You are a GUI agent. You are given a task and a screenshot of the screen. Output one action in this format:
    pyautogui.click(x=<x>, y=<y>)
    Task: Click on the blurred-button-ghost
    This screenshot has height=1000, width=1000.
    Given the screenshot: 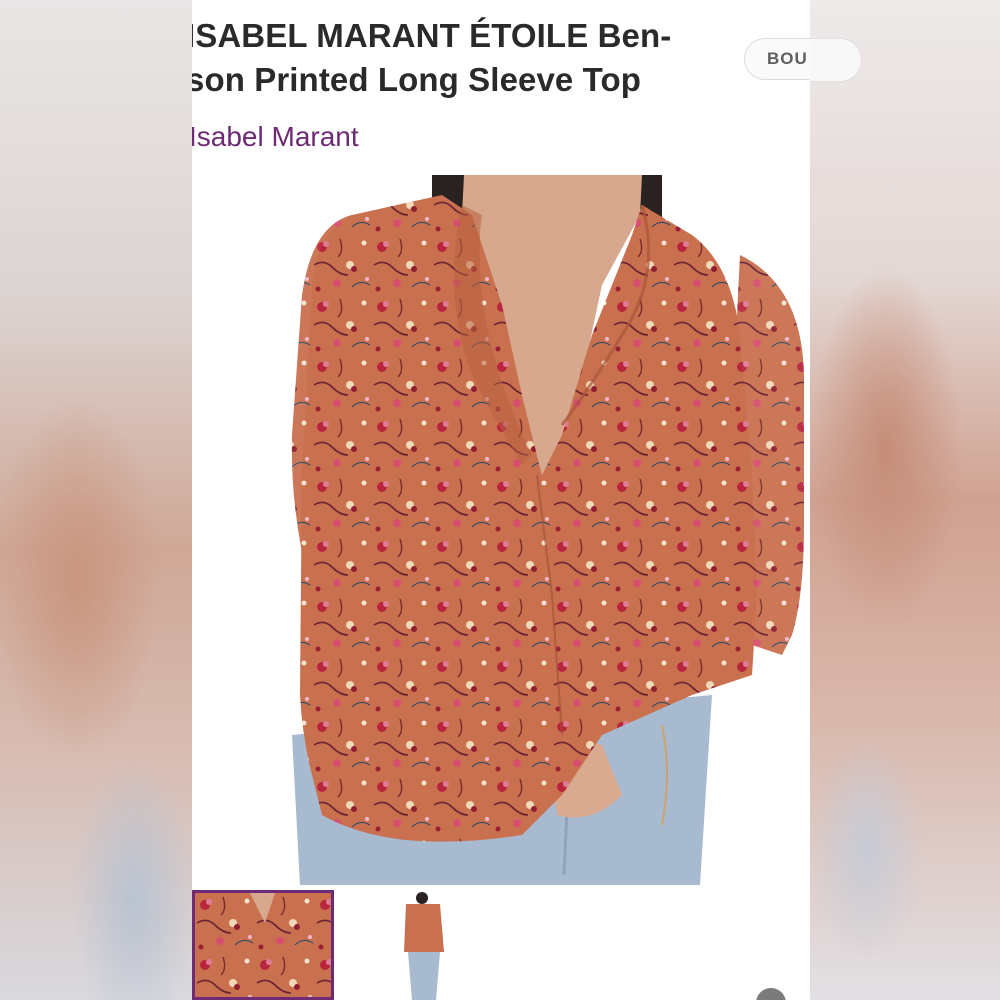 What is the action you would take?
    pyautogui.click(x=836, y=60)
    